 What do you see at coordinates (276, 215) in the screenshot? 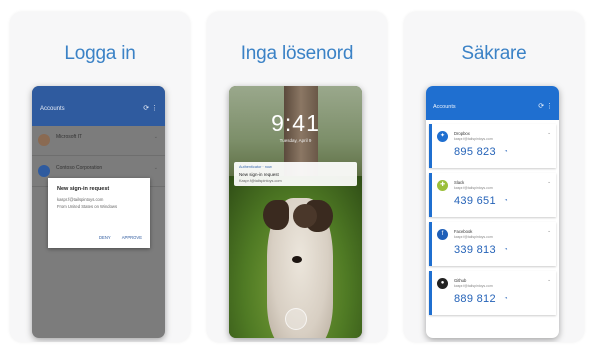
I see `dog-ear` at bounding box center [276, 215].